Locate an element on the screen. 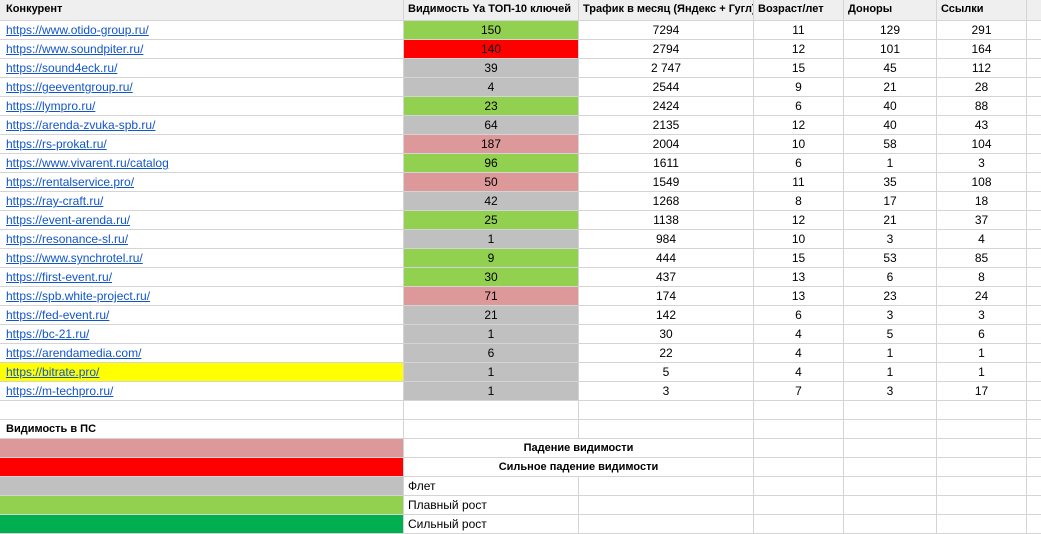 The width and height of the screenshot is (1041, 534). competitor-cell: https://first-event.ru/ is located at coordinates (202, 277).